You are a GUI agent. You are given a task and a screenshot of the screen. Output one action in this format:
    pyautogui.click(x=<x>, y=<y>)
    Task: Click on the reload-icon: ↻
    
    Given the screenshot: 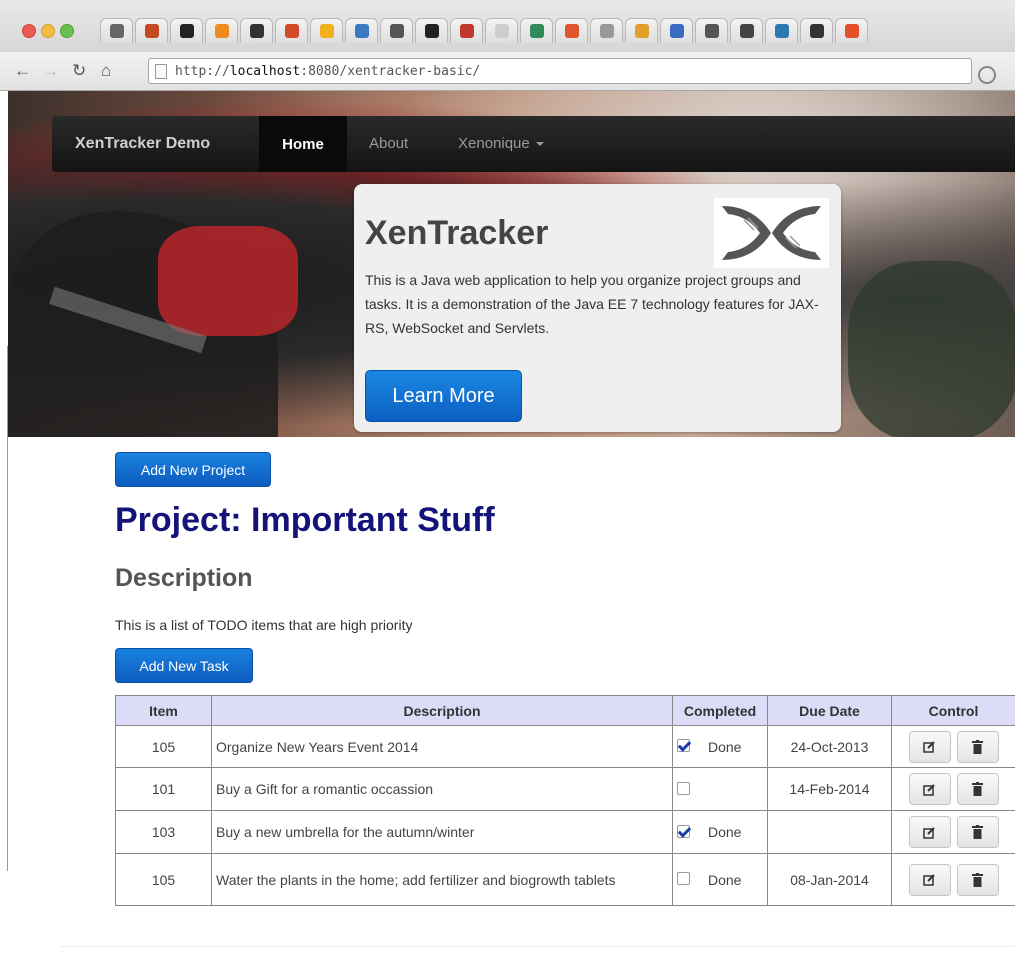 What is the action you would take?
    pyautogui.click(x=79, y=71)
    